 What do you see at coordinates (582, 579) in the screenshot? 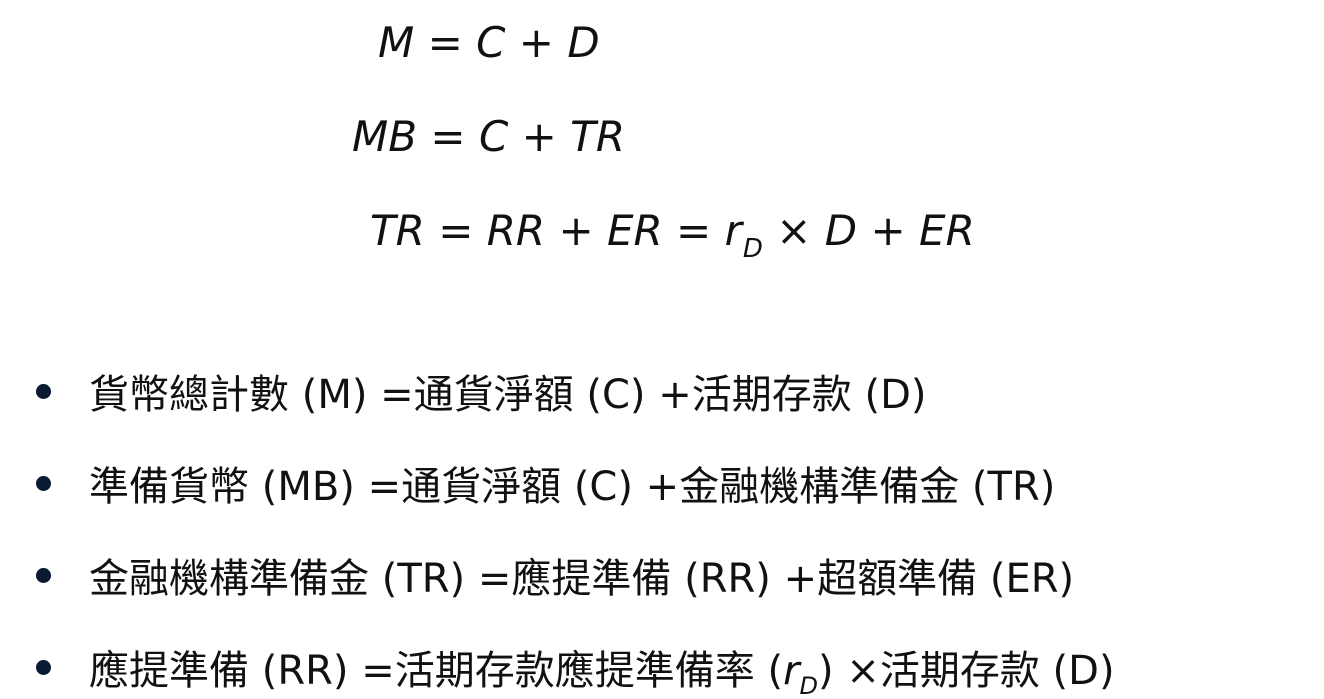
I see `bullet-text: 金融機構準備金 (TR) =應提準備 (RR) +超額準備 (ER)` at bounding box center [582, 579].